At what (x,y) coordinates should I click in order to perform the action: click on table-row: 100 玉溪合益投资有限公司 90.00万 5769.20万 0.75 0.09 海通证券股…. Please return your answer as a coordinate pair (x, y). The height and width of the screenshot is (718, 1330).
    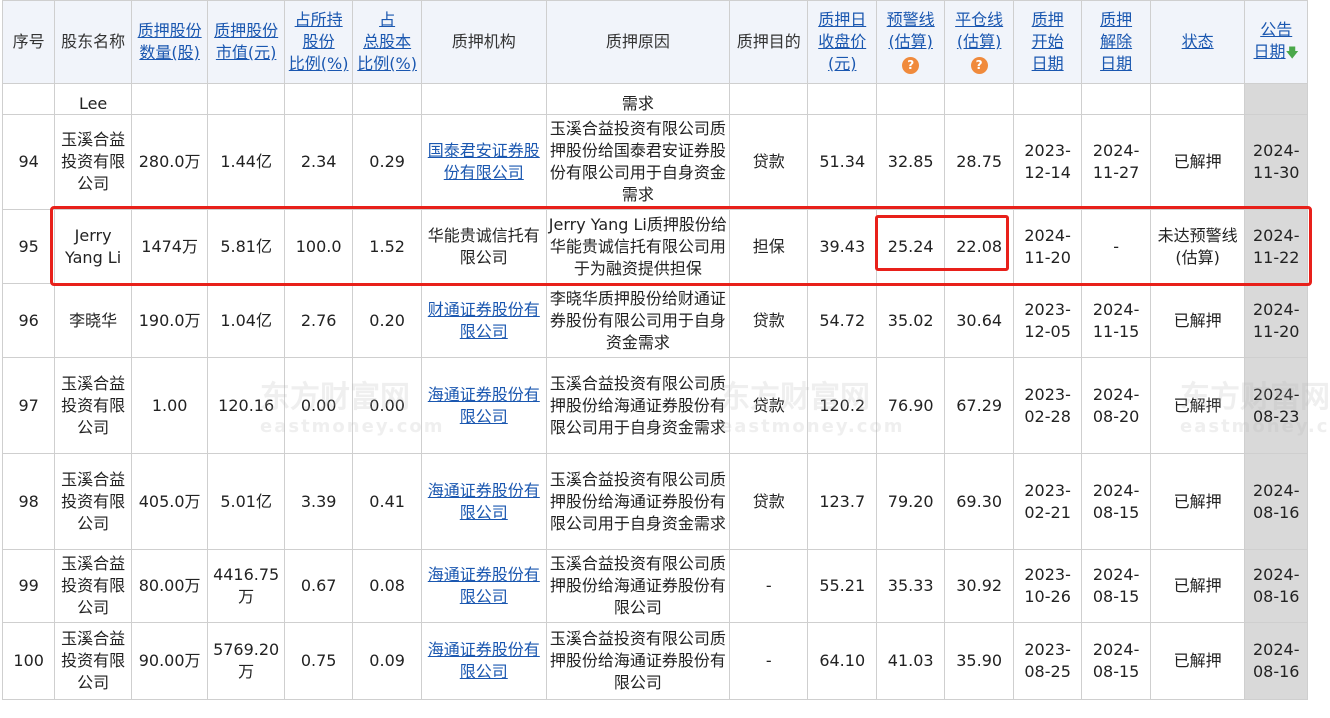
    Looking at the image, I should click on (654, 661).